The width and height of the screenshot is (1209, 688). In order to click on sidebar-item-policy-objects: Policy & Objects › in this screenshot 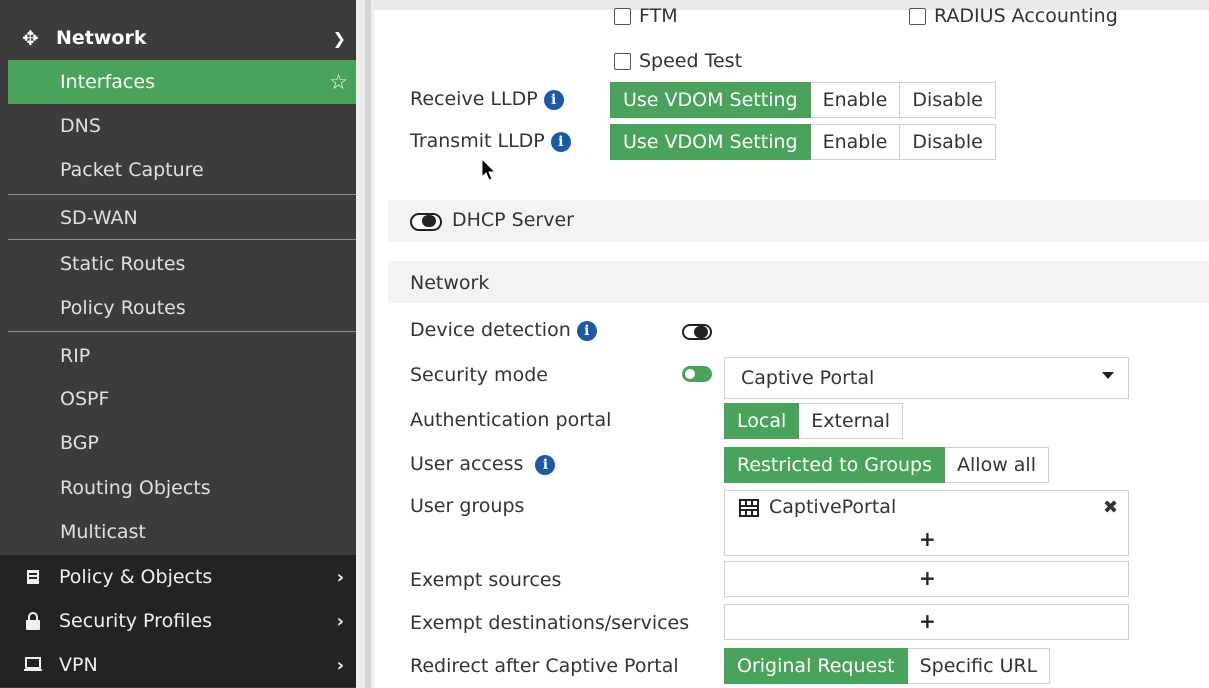, I will do `click(178, 577)`.